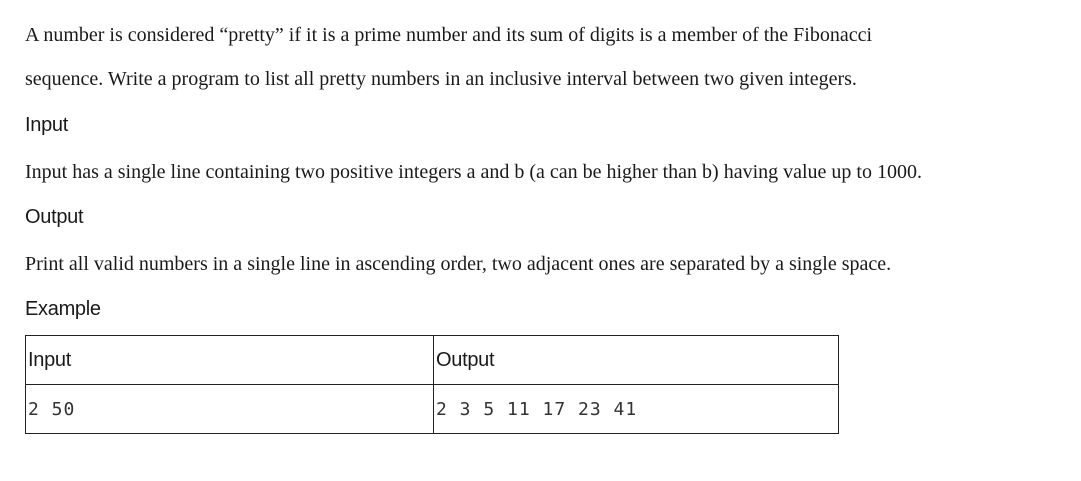  What do you see at coordinates (636, 409) in the screenshot?
I see `example-output-cell: 2 3 5 11 17 23 41` at bounding box center [636, 409].